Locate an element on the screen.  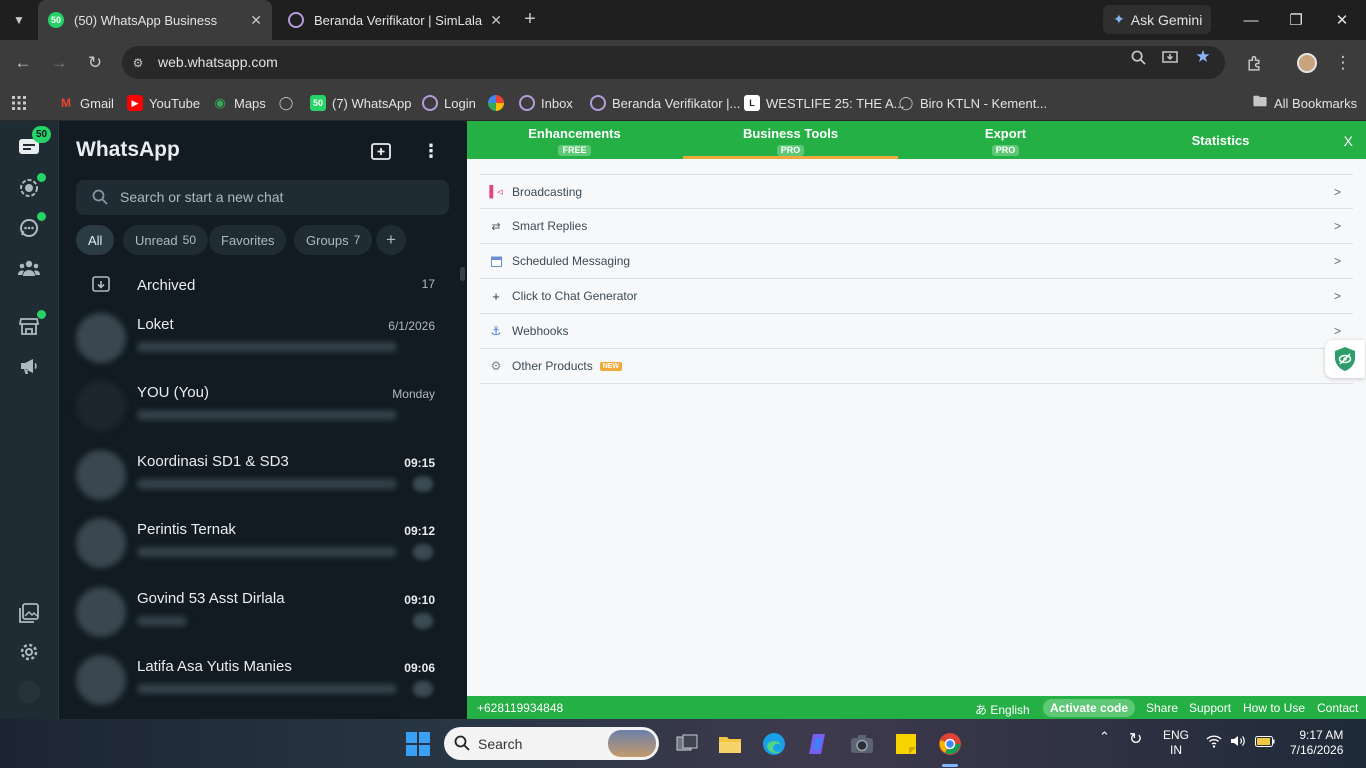
tab-statistics: Statistics is located at coordinates (1220, 140).